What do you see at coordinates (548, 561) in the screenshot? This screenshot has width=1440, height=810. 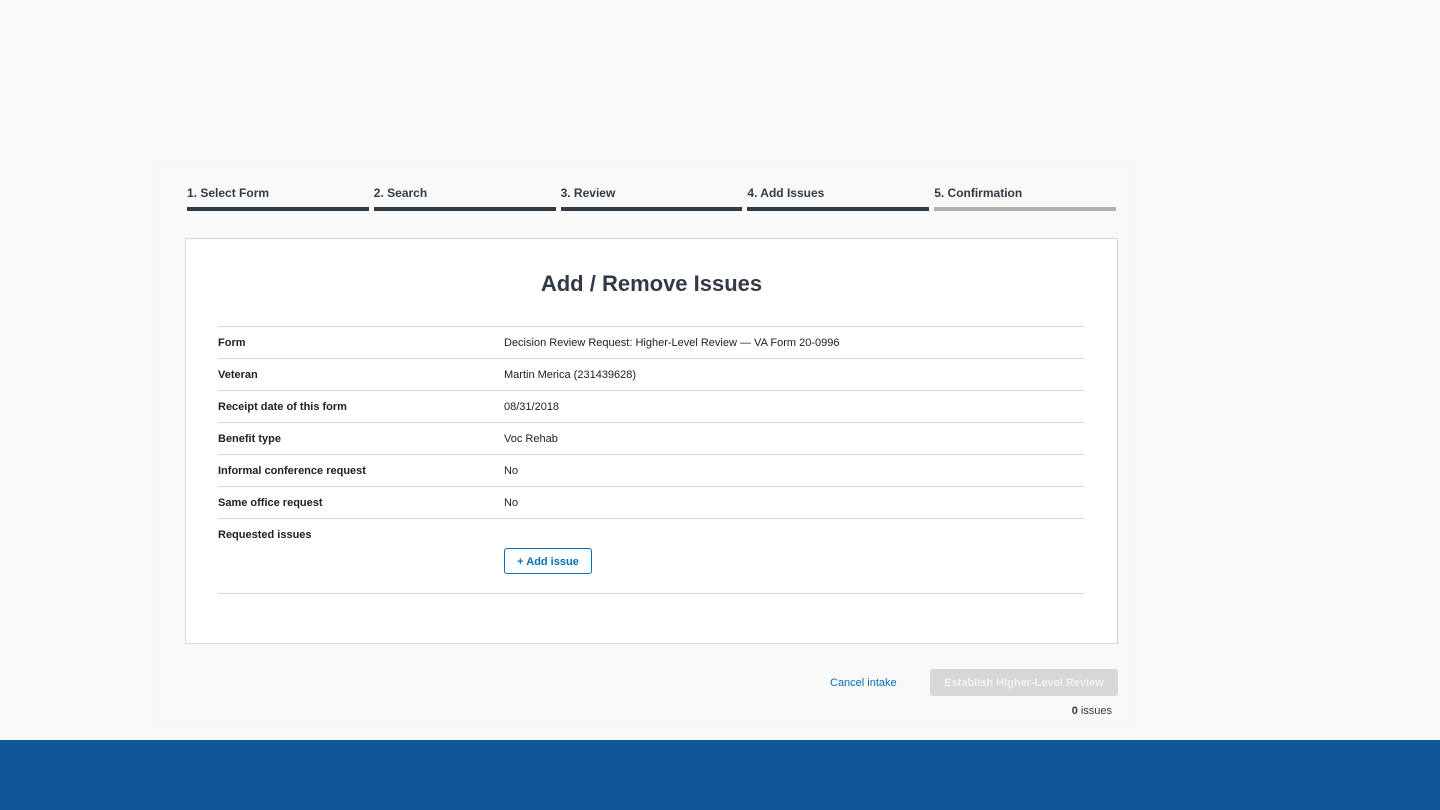 I see `add-issue-button: + Add issue` at bounding box center [548, 561].